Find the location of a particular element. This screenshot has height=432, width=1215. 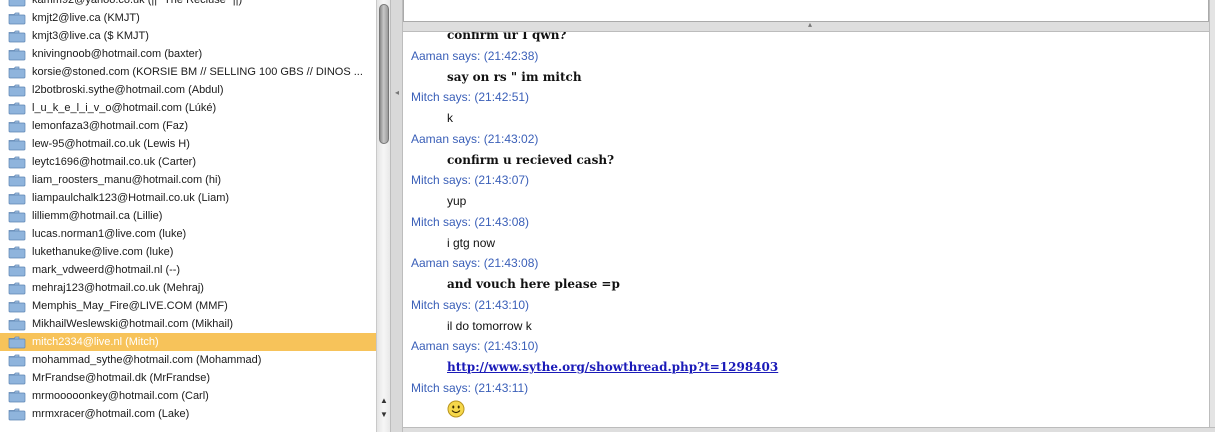

message-text: and vouch here please =p is located at coordinates (533, 284).